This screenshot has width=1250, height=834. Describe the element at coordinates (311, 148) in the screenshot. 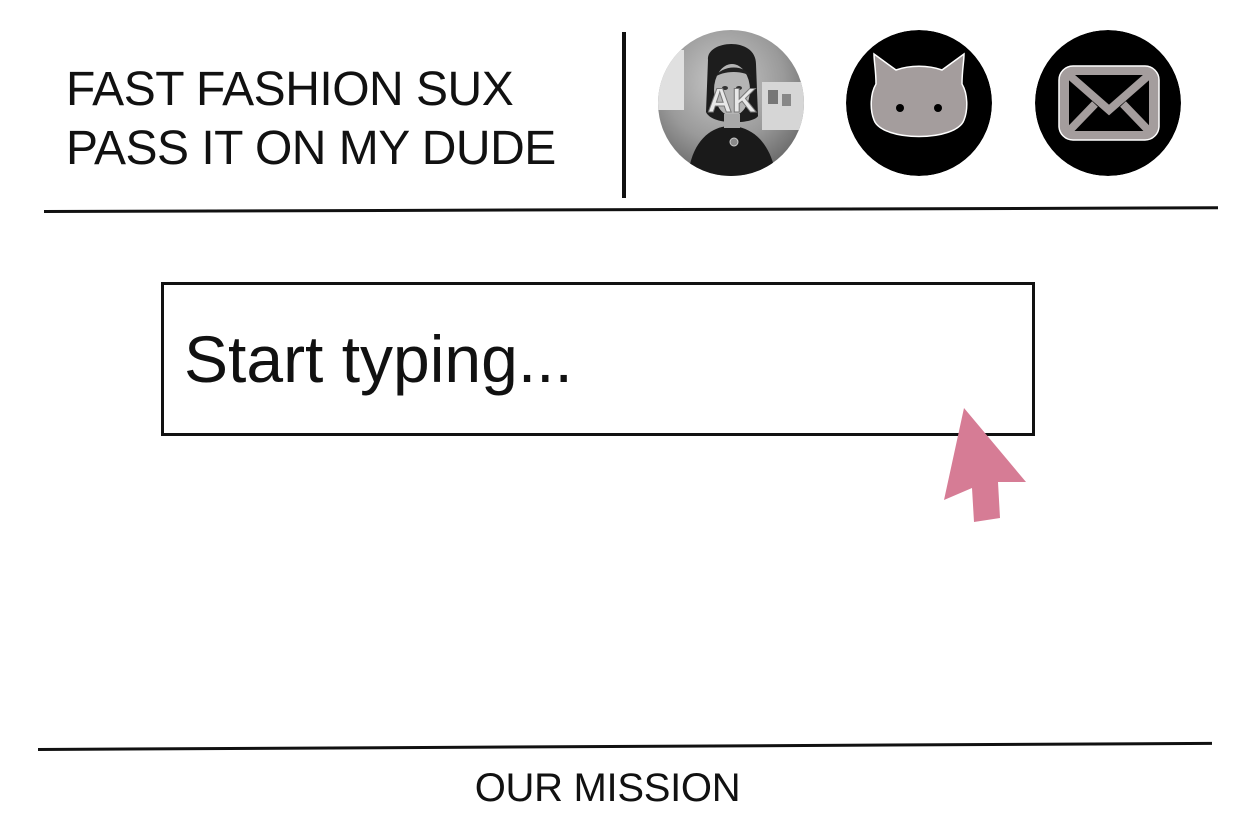

I see `site-title-line-2: PASS IT ON MY DUDE` at that location.